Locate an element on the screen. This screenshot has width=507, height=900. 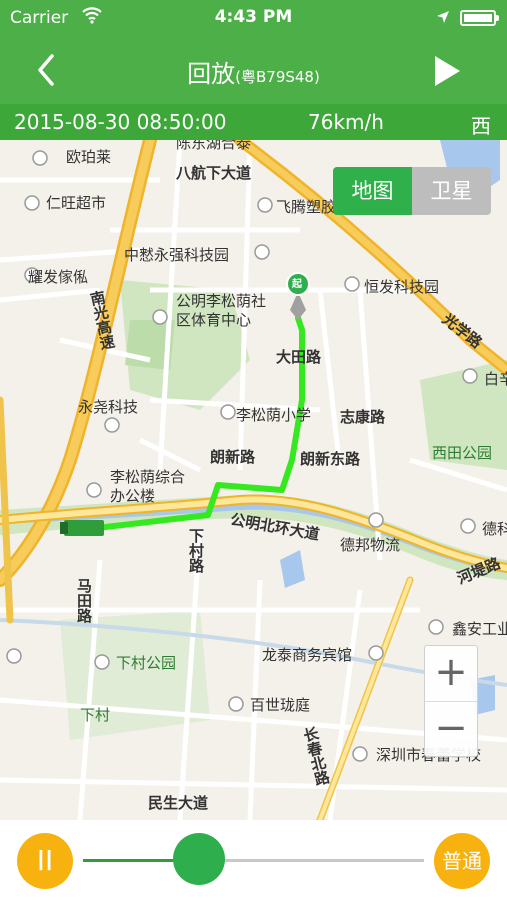
water-area is located at coordinates (292, 569).